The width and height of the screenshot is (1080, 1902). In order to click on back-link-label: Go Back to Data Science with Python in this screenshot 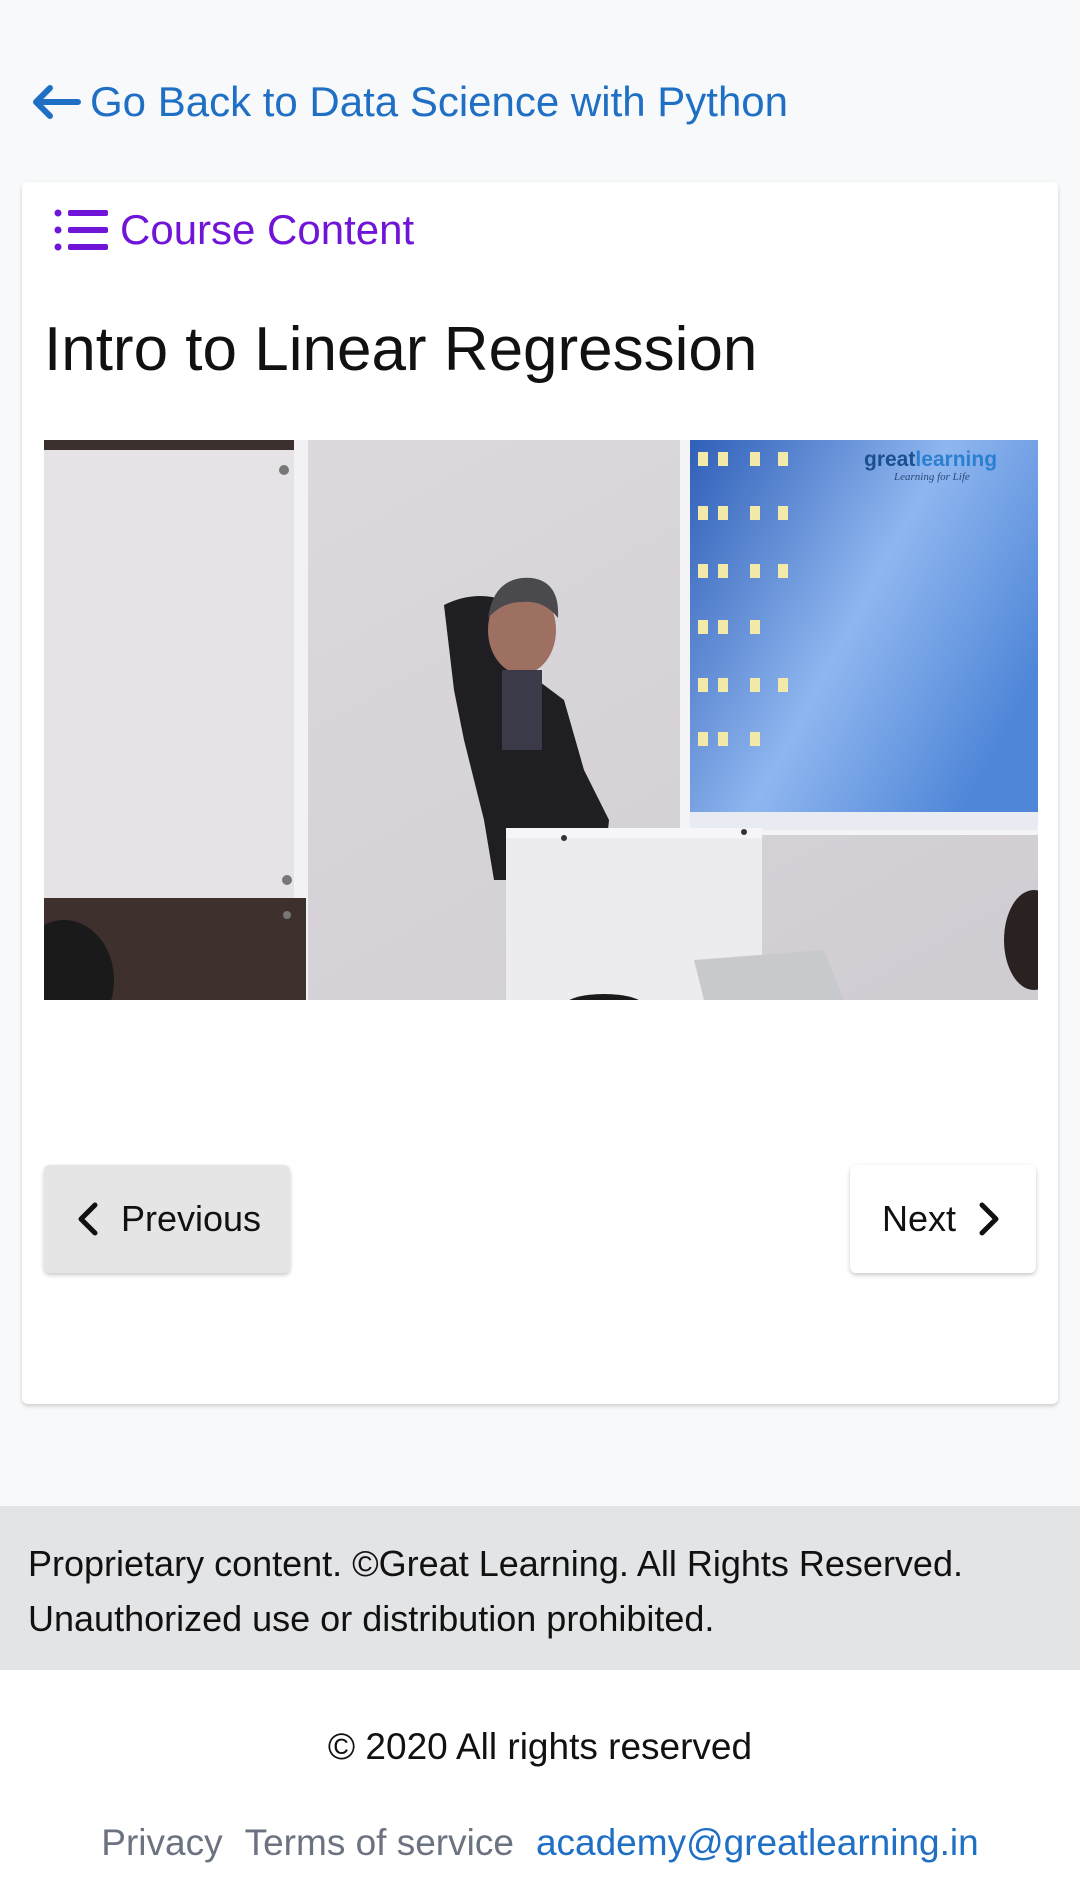, I will do `click(439, 101)`.